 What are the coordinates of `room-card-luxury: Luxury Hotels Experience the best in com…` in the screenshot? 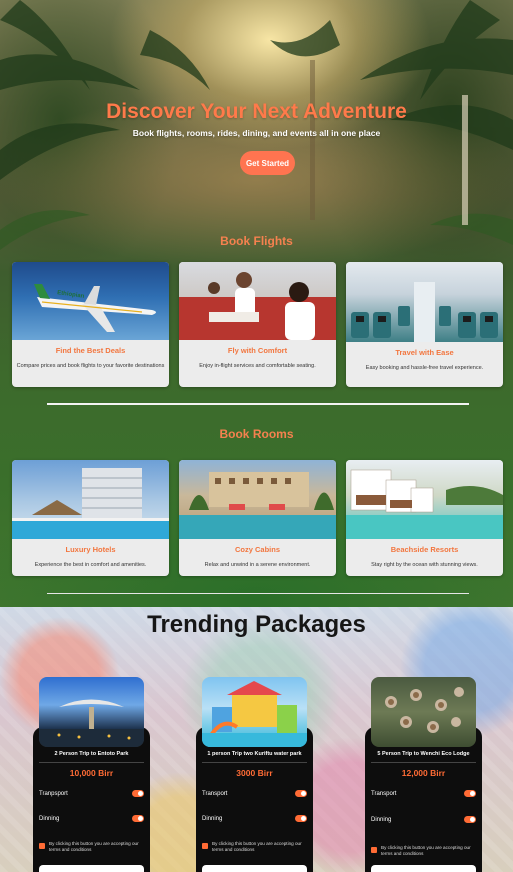 It's located at (90, 518).